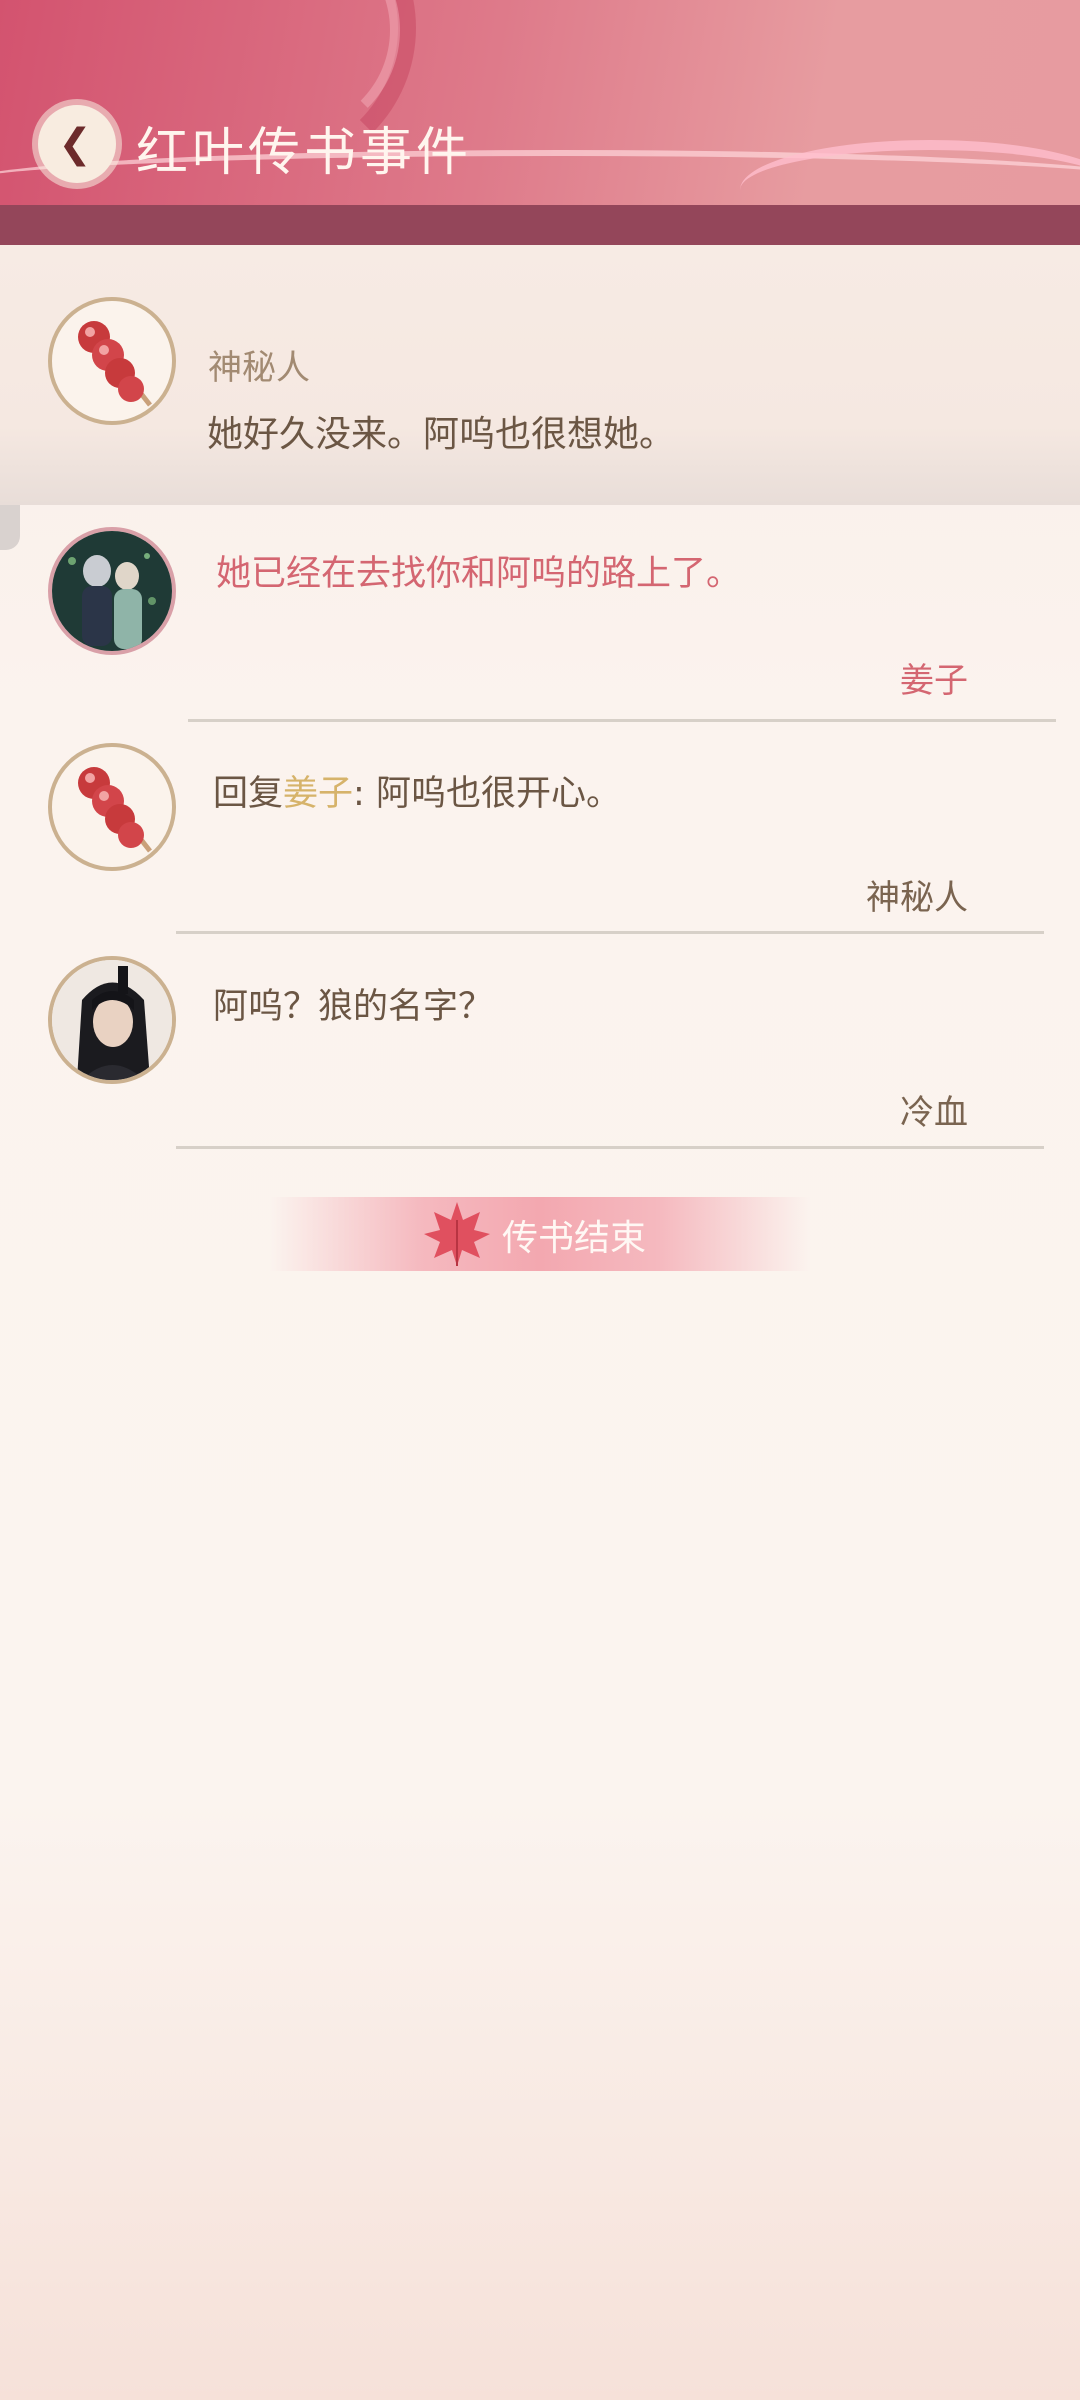  I want to click on couple-portrait-icon, so click(112, 591).